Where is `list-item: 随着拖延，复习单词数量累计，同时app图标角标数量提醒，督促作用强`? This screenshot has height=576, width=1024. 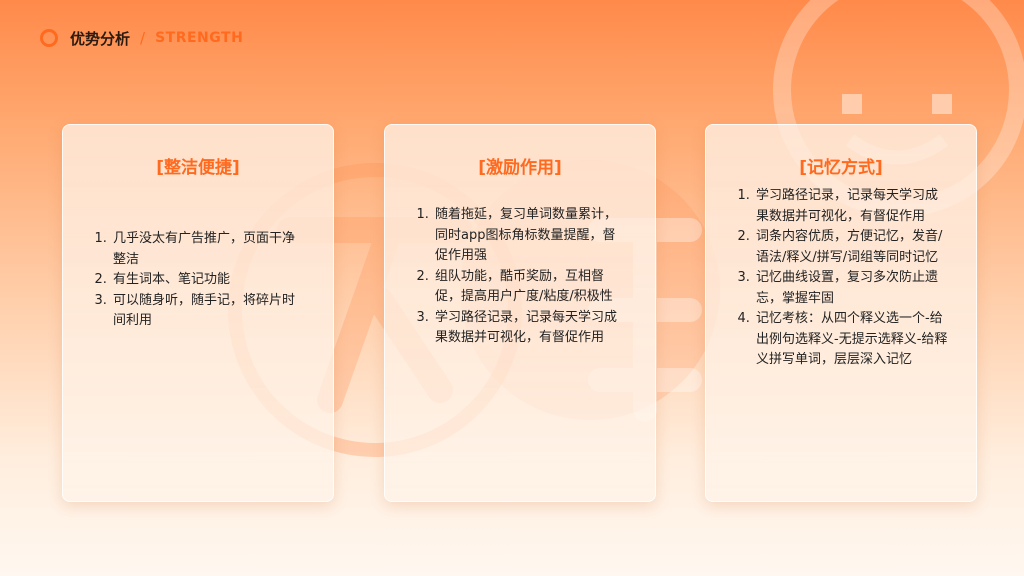 list-item: 随着拖延，复习单词数量累计，同时app图标角标数量提醒，督促作用强 is located at coordinates (530, 236).